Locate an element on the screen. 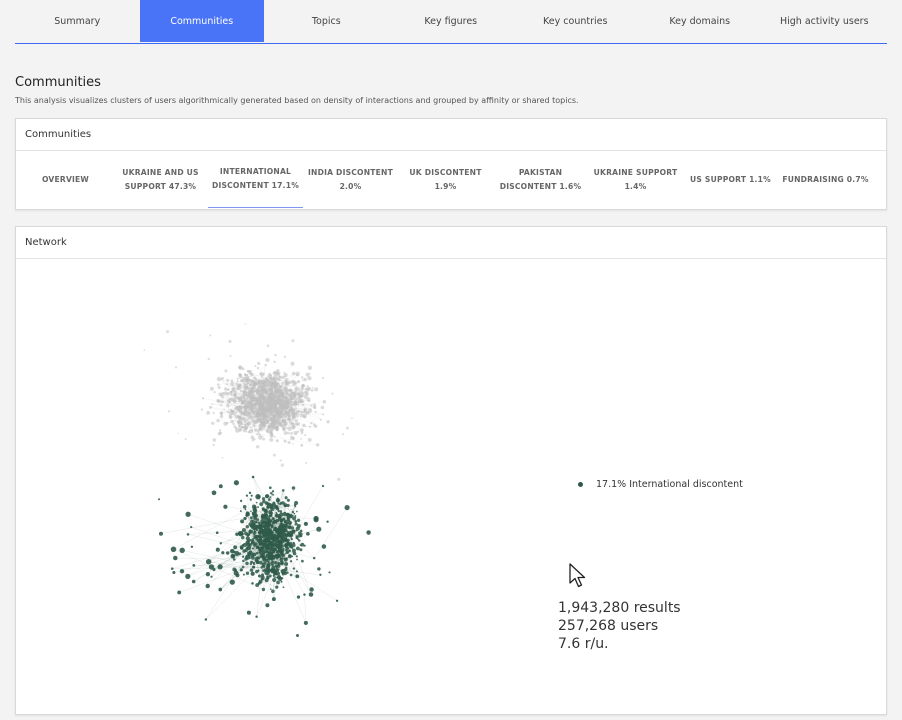 This screenshot has height=720, width=902. tab-topics: Topics is located at coordinates (326, 21).